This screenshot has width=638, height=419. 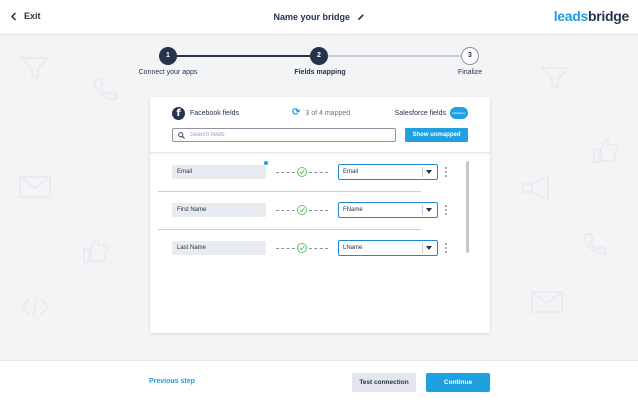 What do you see at coordinates (470, 72) in the screenshot?
I see `step-3-label: Finalize` at bounding box center [470, 72].